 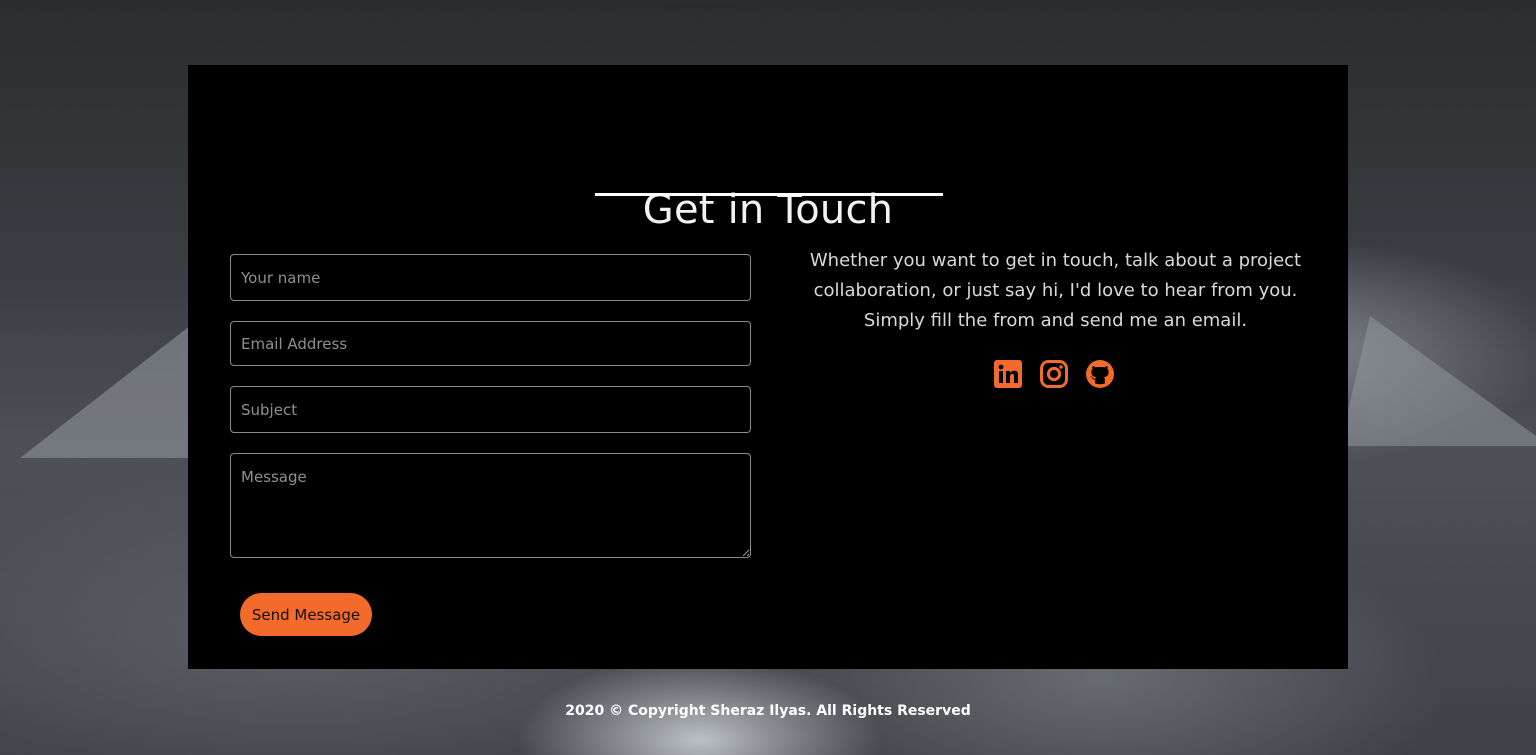 I want to click on subject-input, so click(x=490, y=409).